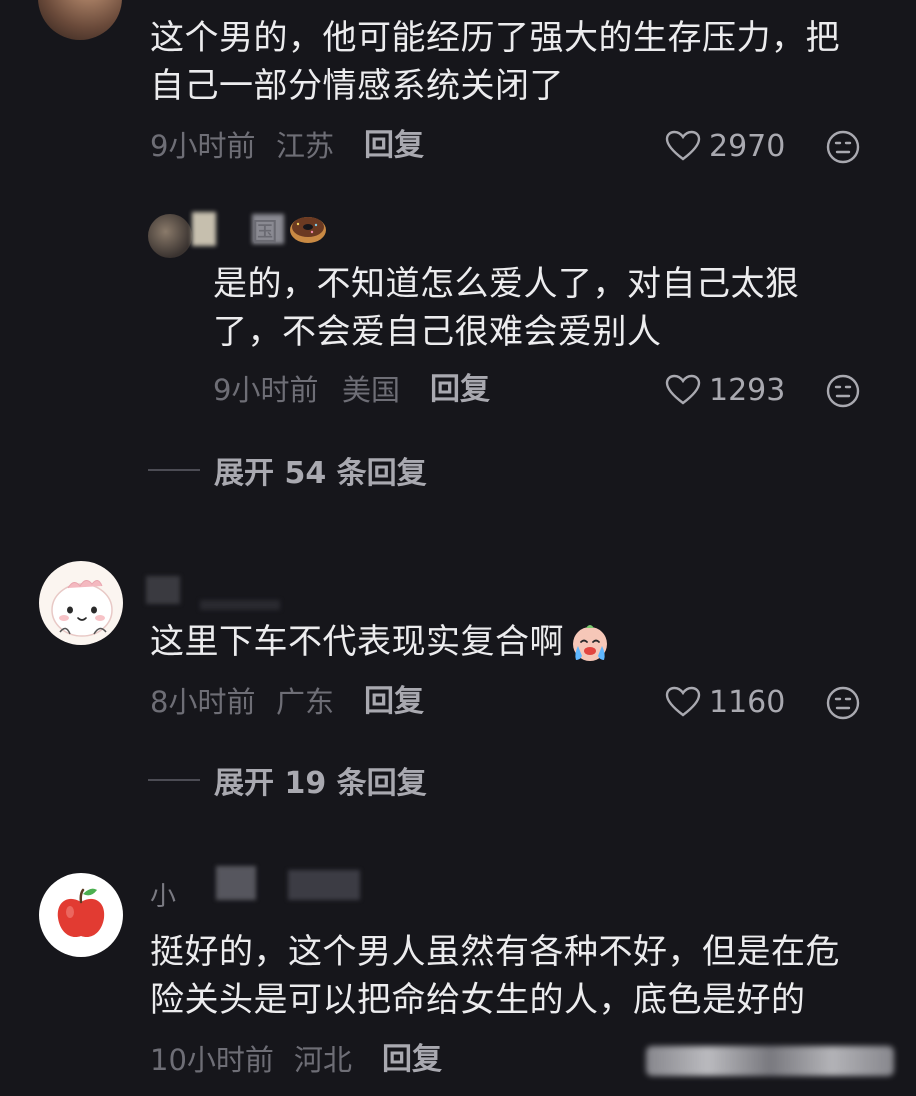 This screenshot has width=916, height=1096. I want to click on reply-time: 9小时前, so click(266, 390).